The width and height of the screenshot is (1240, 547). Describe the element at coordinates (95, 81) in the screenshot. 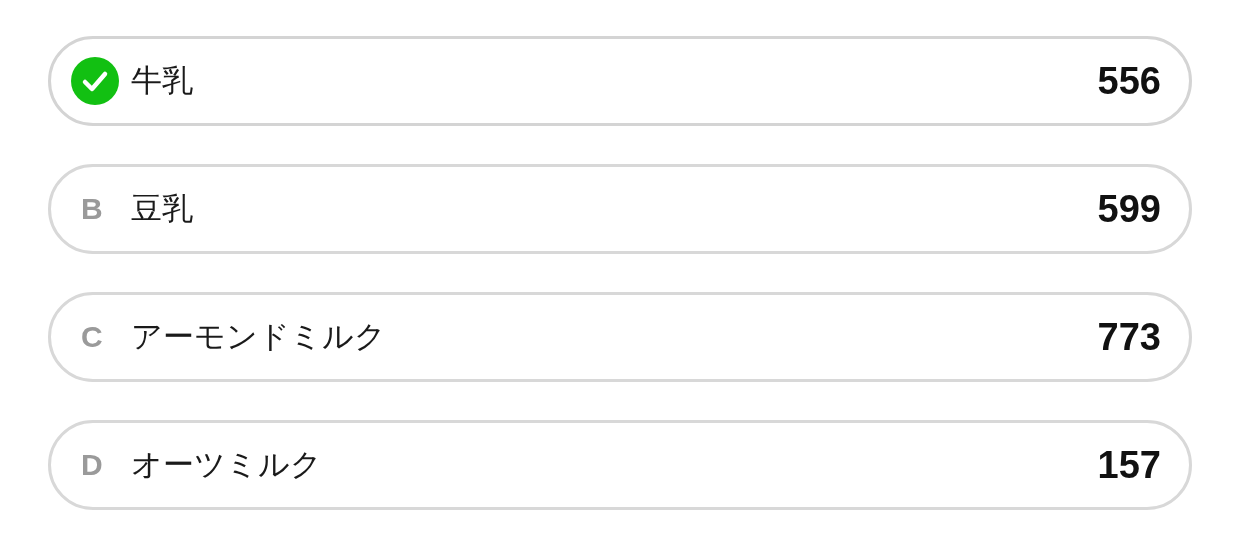

I see `check-icon` at that location.